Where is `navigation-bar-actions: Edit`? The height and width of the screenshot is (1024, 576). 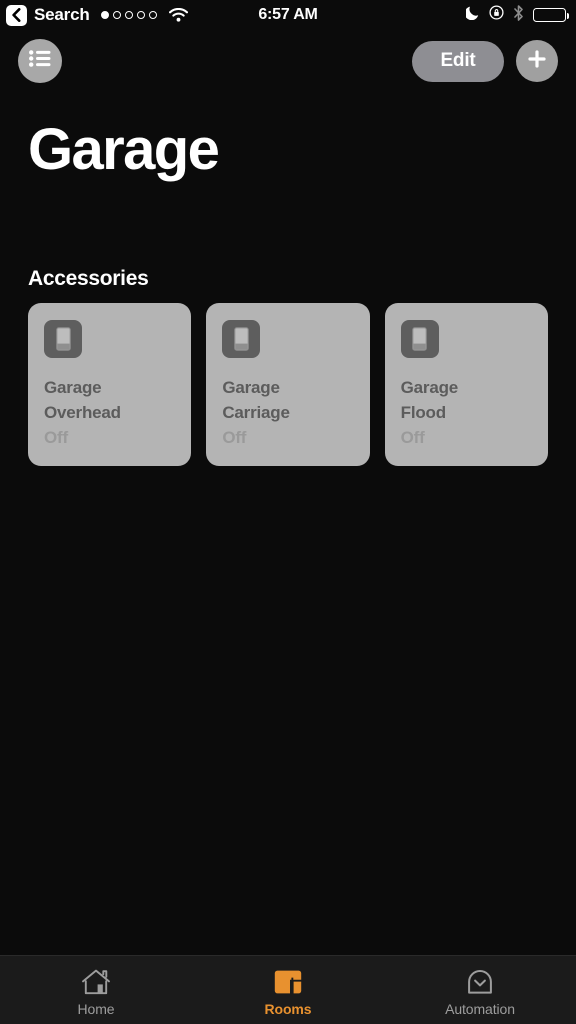
navigation-bar-actions: Edit is located at coordinates (485, 61).